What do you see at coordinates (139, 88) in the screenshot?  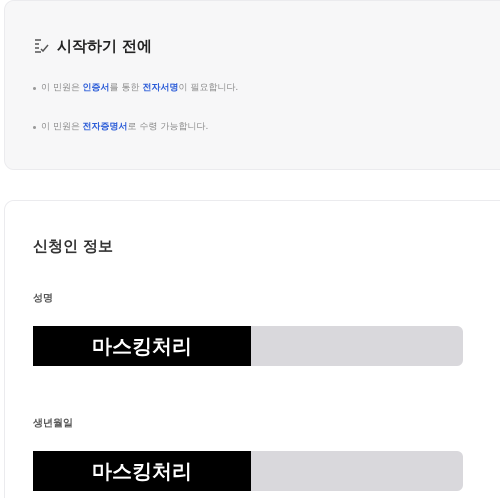 I see `notice-item: 이 민원은 인증서를 통한 전자서명이 필요합니다.` at bounding box center [139, 88].